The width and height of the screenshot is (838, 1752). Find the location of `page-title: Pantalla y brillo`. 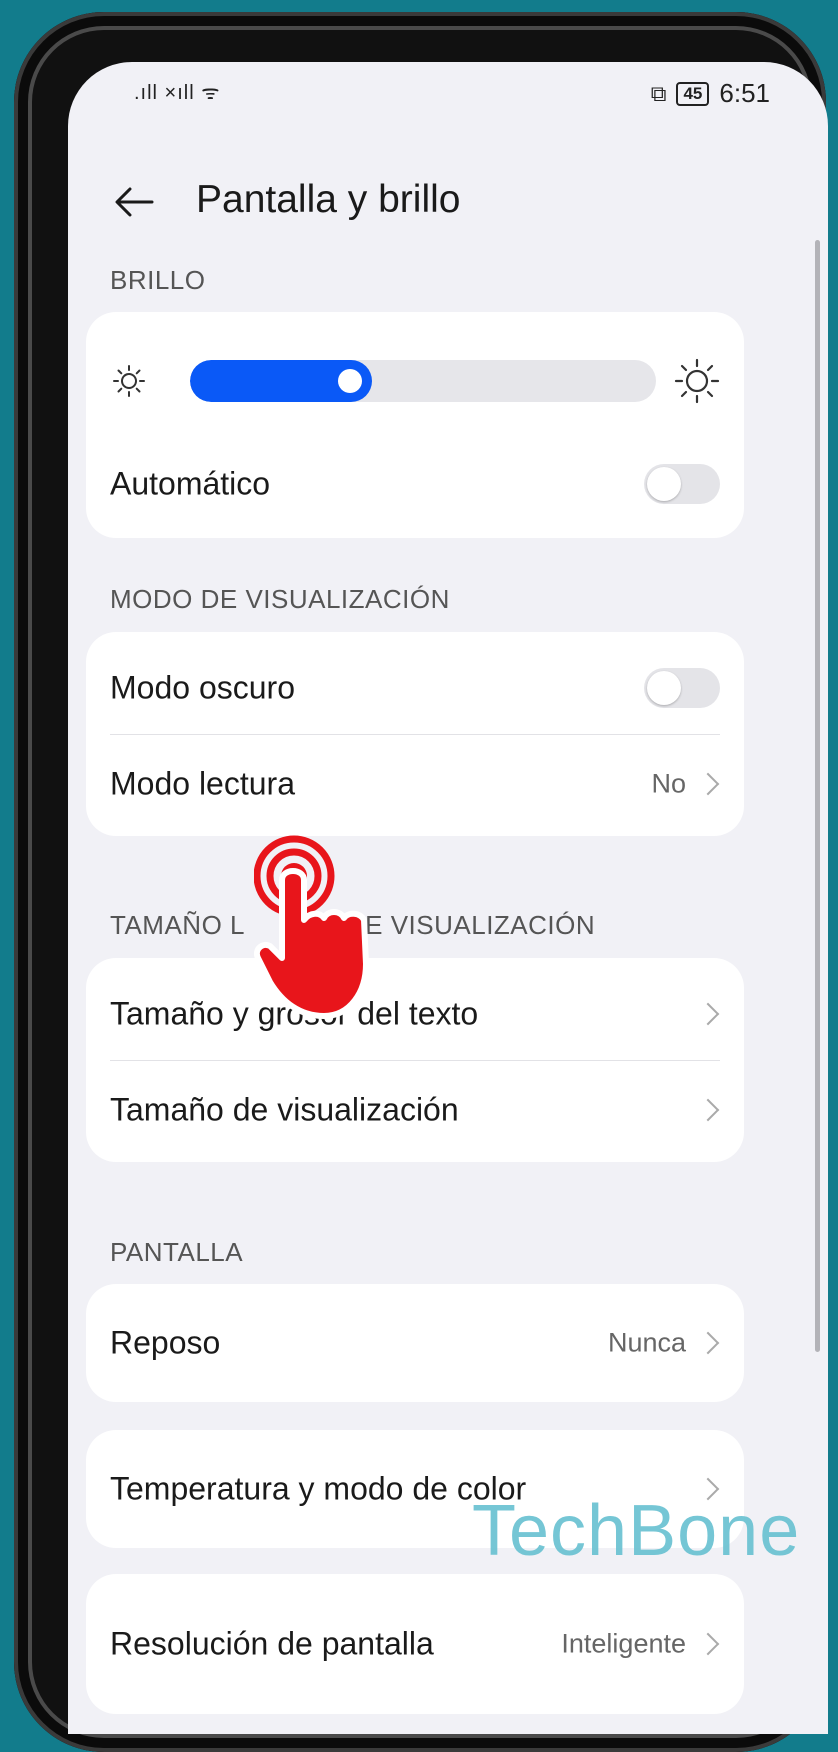

page-title: Pantalla y brillo is located at coordinates (328, 199).